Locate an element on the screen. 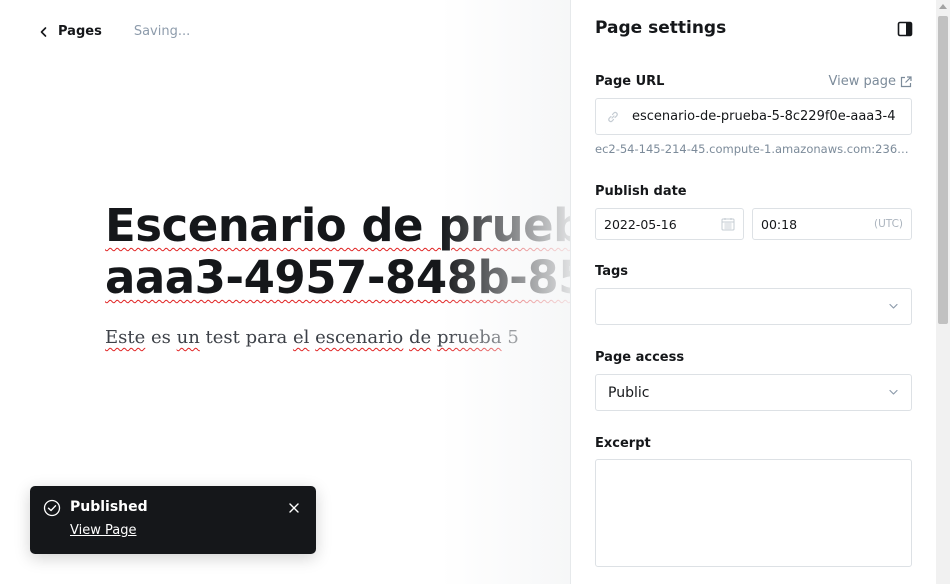  toast-view-page-link: View Page is located at coordinates (103, 530).